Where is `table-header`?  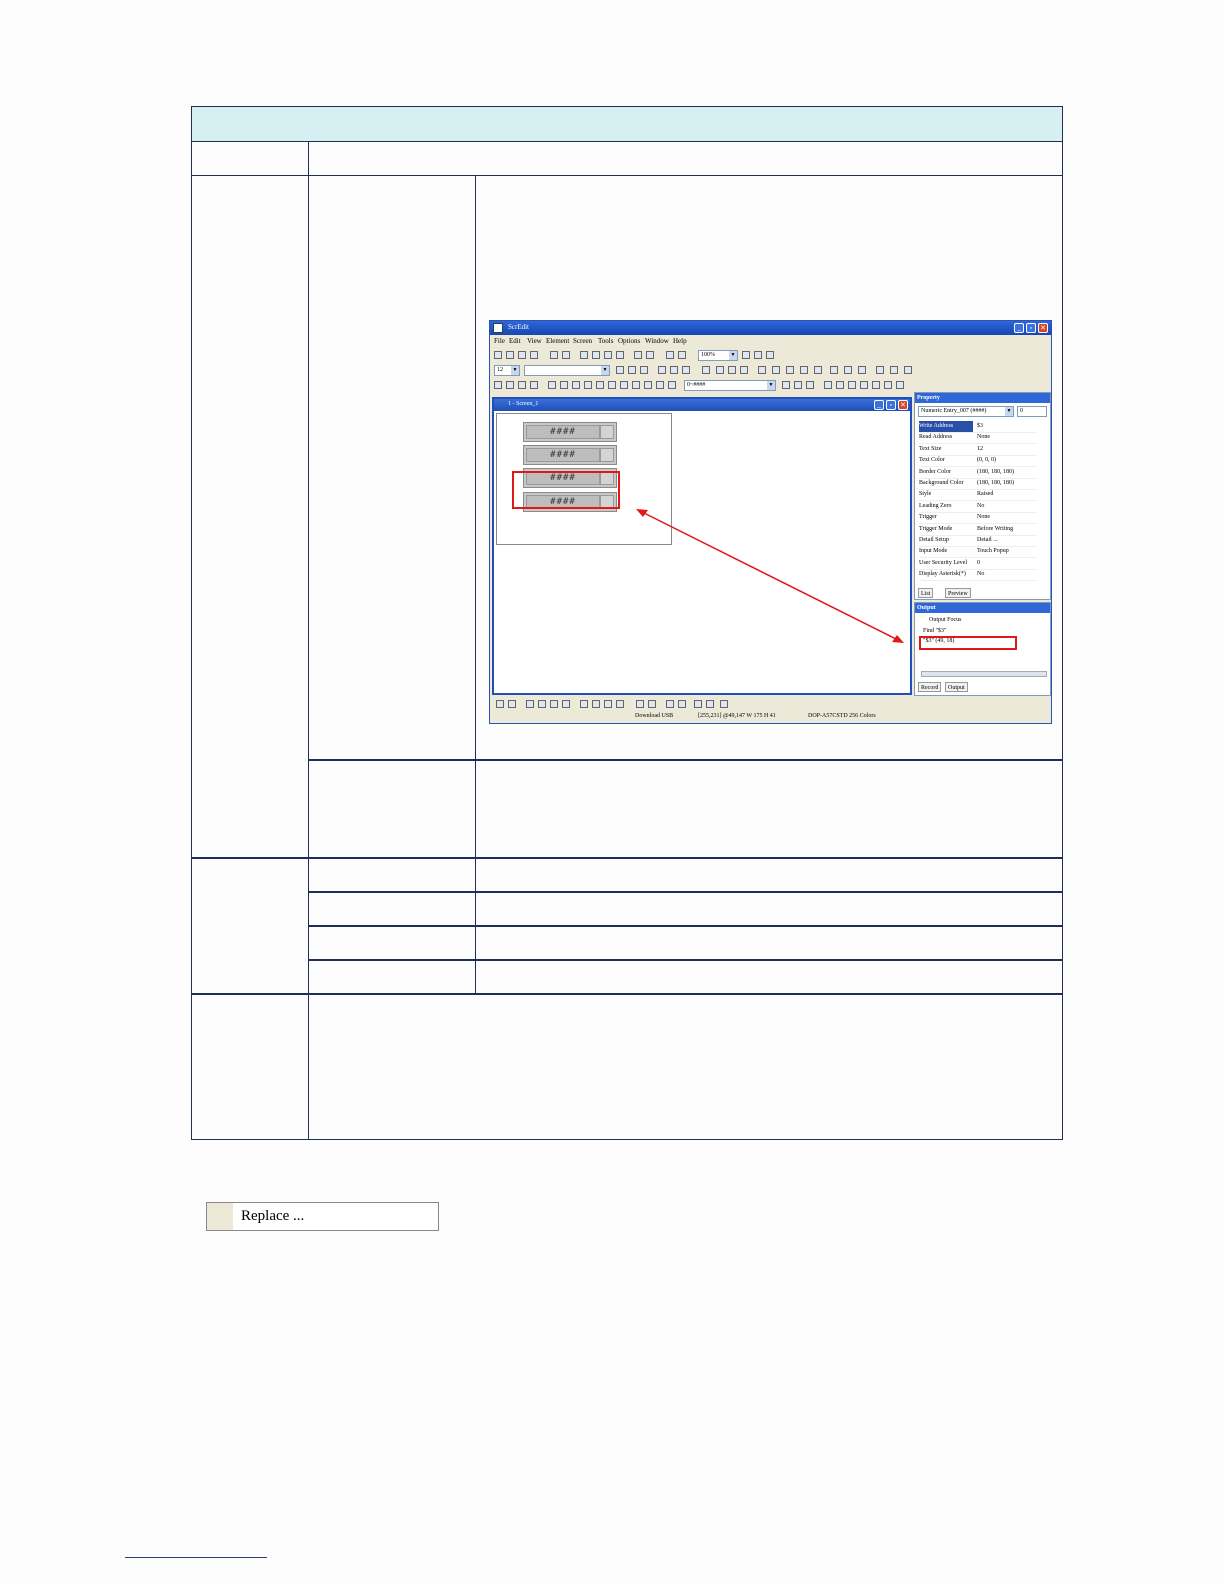 table-header is located at coordinates (627, 124).